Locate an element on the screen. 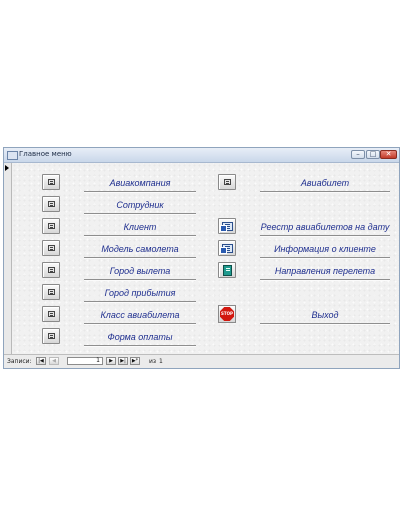  menu-button-aviabilet is located at coordinates (227, 182).